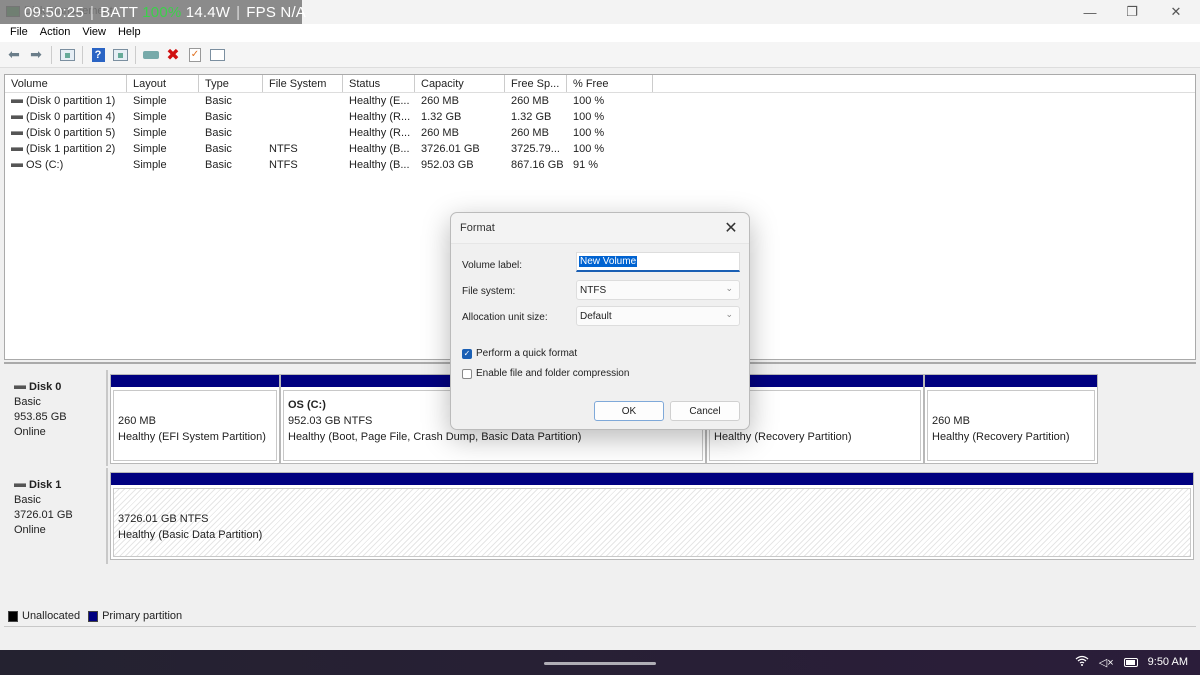 The image size is (1200, 675). I want to click on ok-button: OK, so click(629, 411).